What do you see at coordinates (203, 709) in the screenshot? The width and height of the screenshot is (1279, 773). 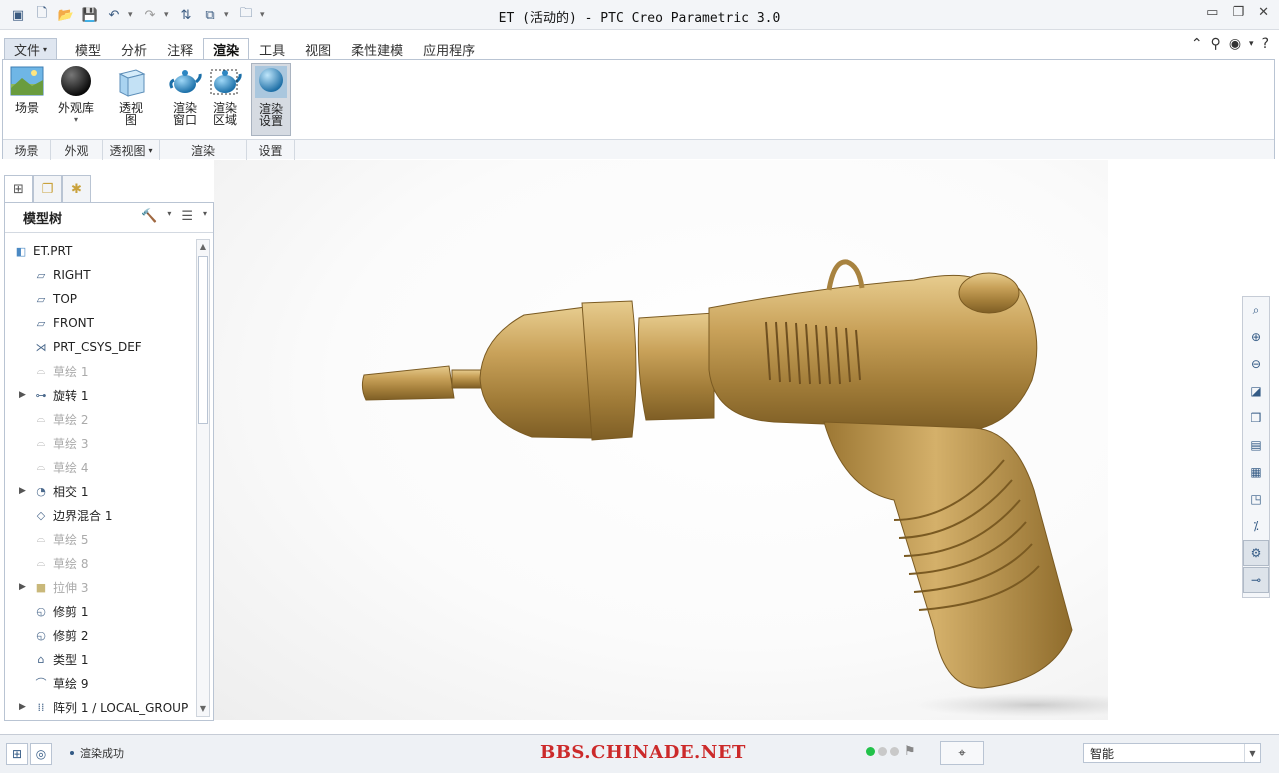 I see `scroll-down-icon: ▼` at bounding box center [203, 709].